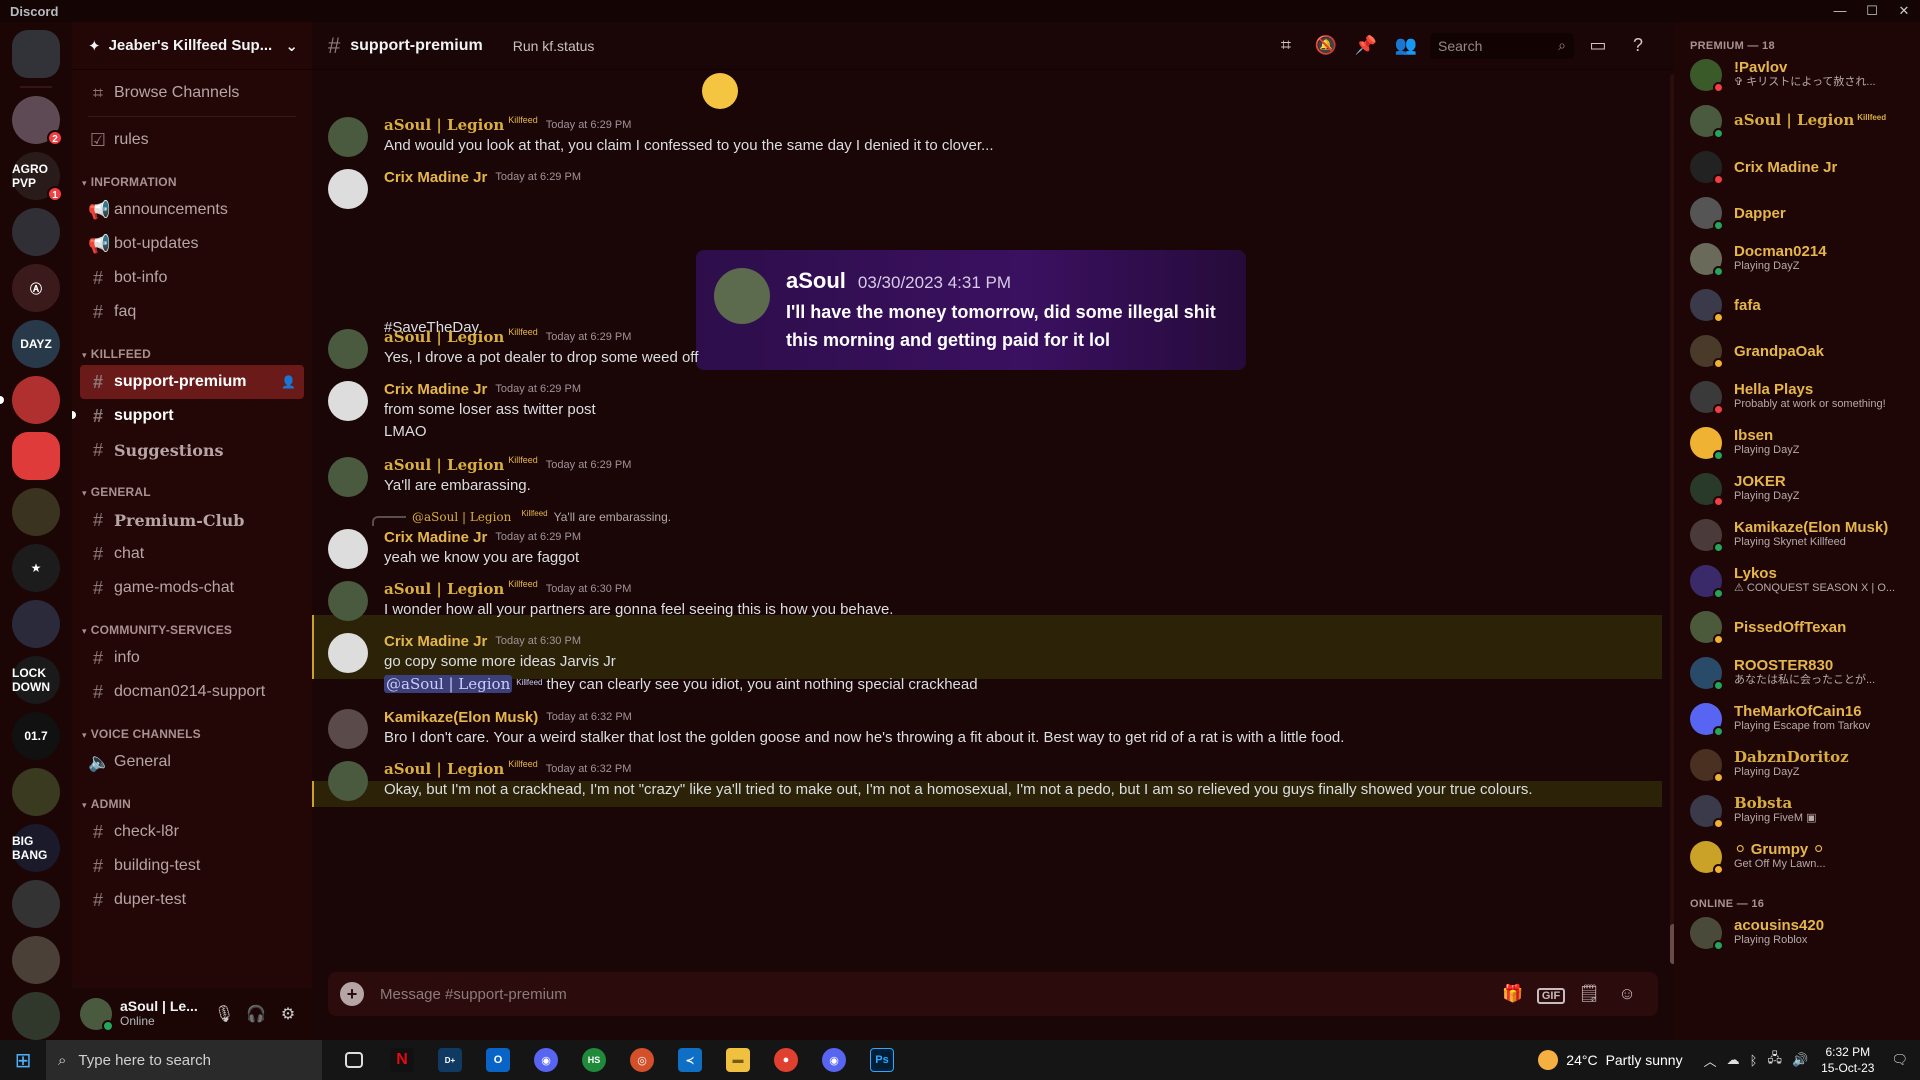  Describe the element at coordinates (36, 848) in the screenshot. I see `server-icon: BIG BANG` at that location.